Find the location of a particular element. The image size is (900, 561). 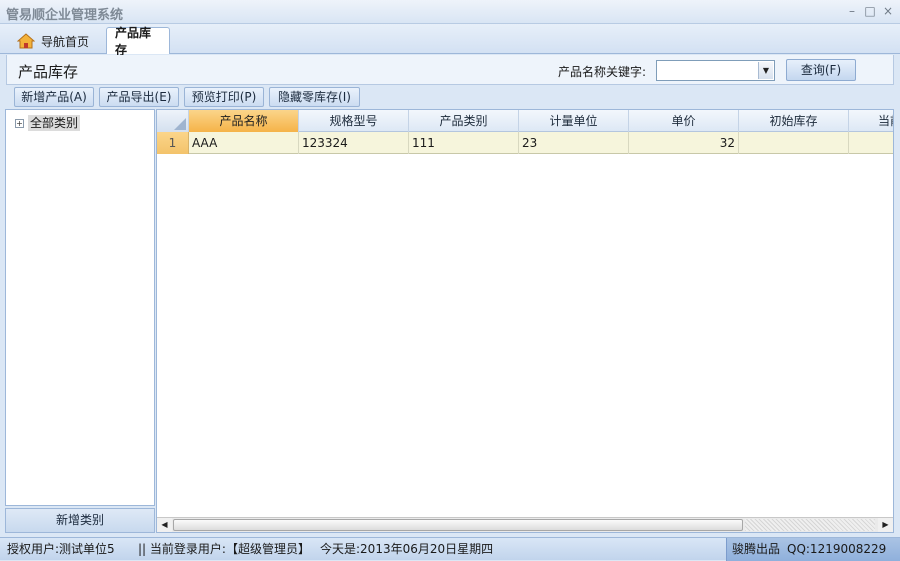

add-product-button: 新增产品(A) is located at coordinates (54, 97).